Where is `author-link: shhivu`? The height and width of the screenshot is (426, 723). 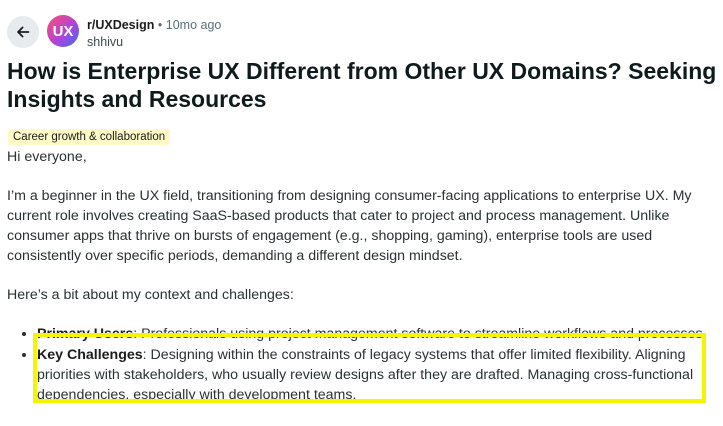
author-link: shhivu is located at coordinates (154, 42).